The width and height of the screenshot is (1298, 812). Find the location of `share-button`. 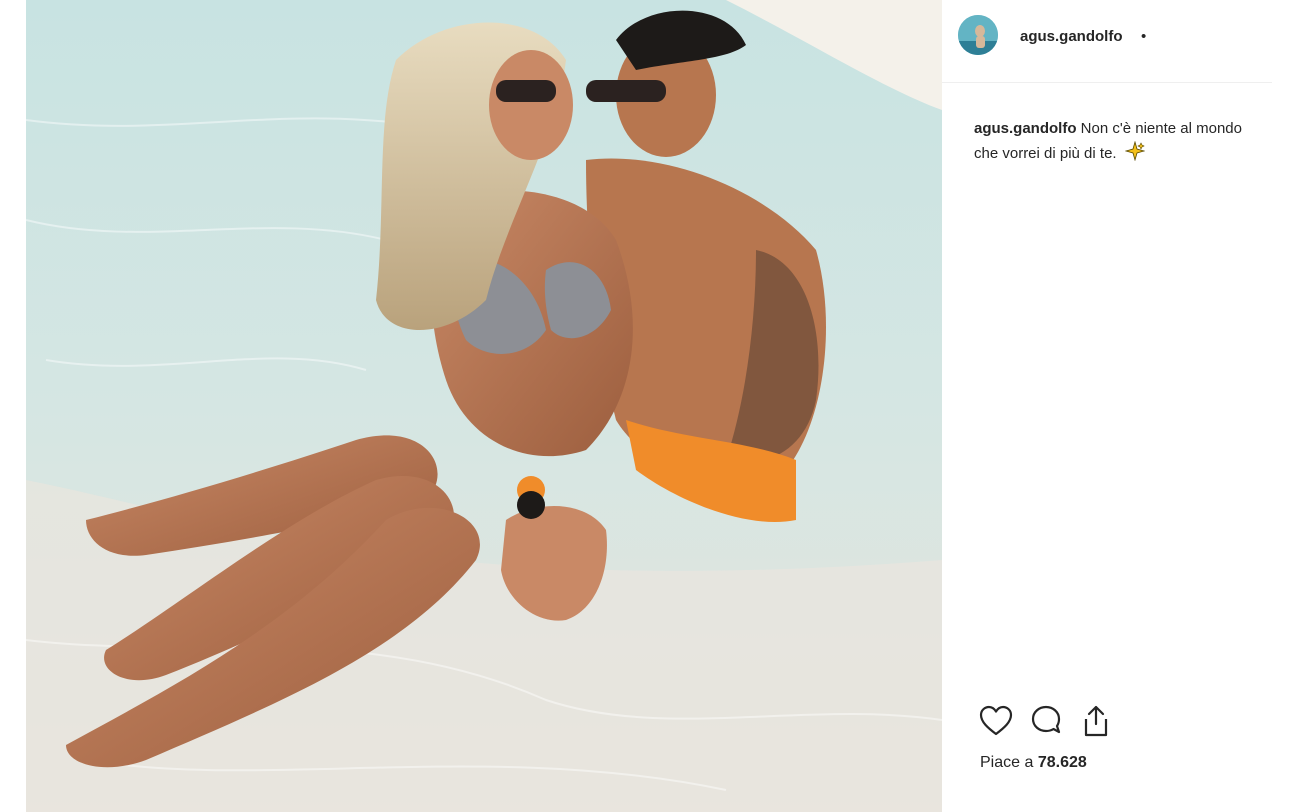

share-button is located at coordinates (1096, 722).